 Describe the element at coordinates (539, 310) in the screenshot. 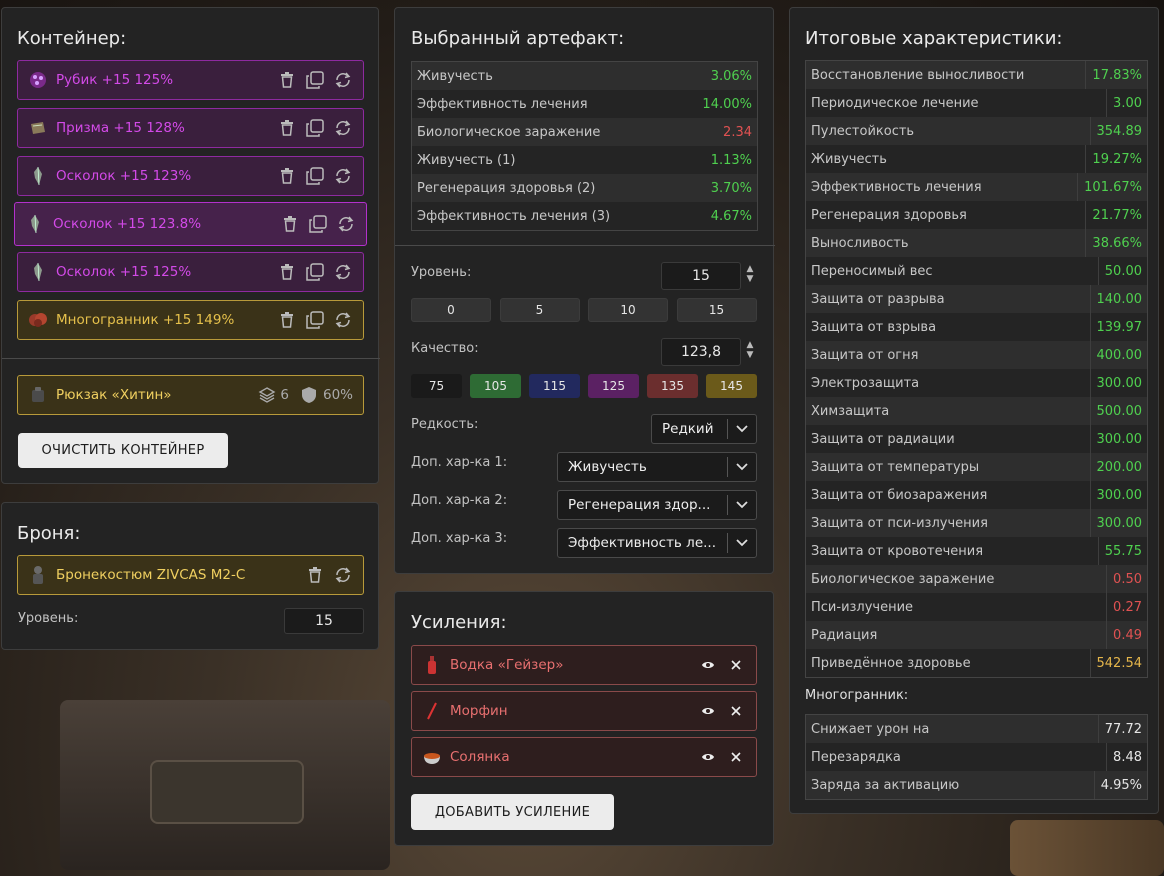

I see `level-preset-button: 5` at that location.